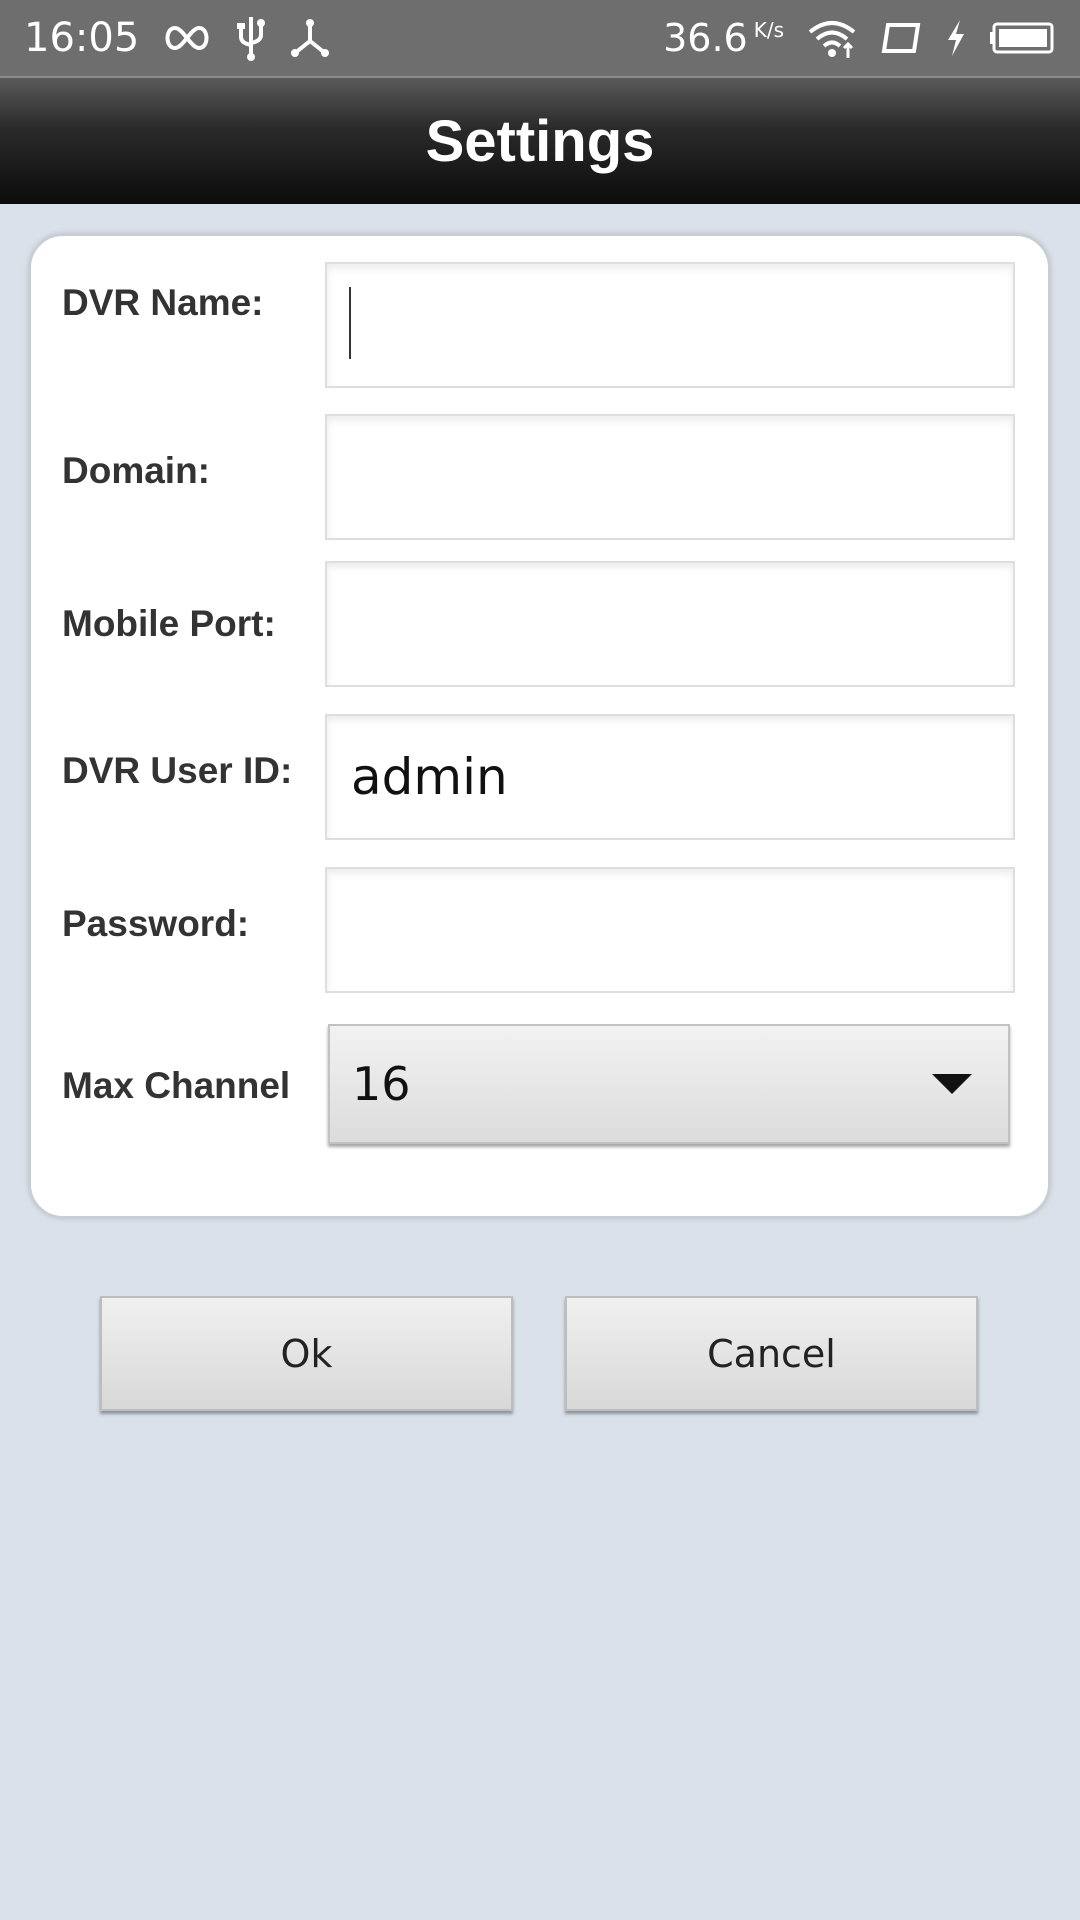 This screenshot has width=1080, height=1920. Describe the element at coordinates (768, 30) in the screenshot. I see `network-speed-unit: K/s` at that location.